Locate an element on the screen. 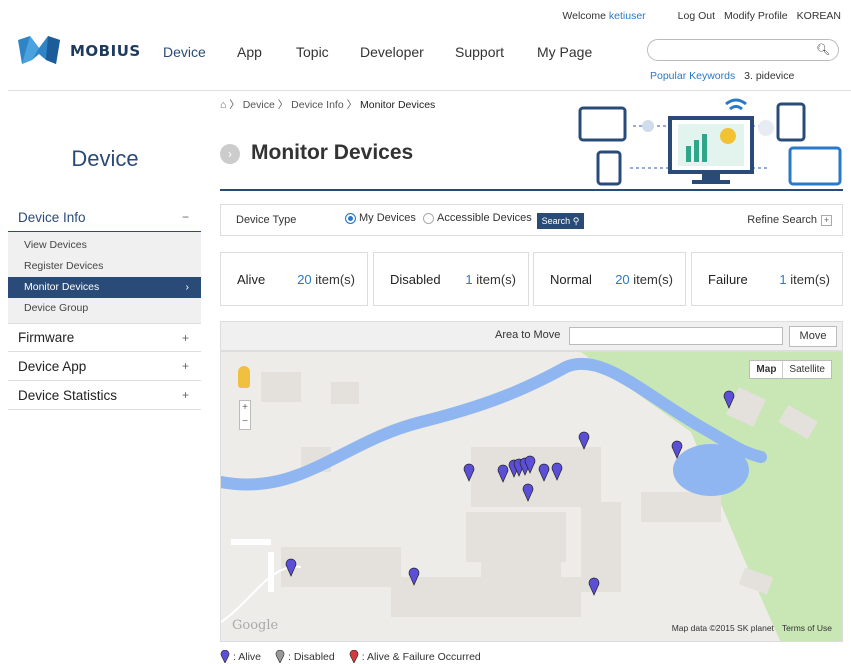  nav-device: Device is located at coordinates (184, 52).